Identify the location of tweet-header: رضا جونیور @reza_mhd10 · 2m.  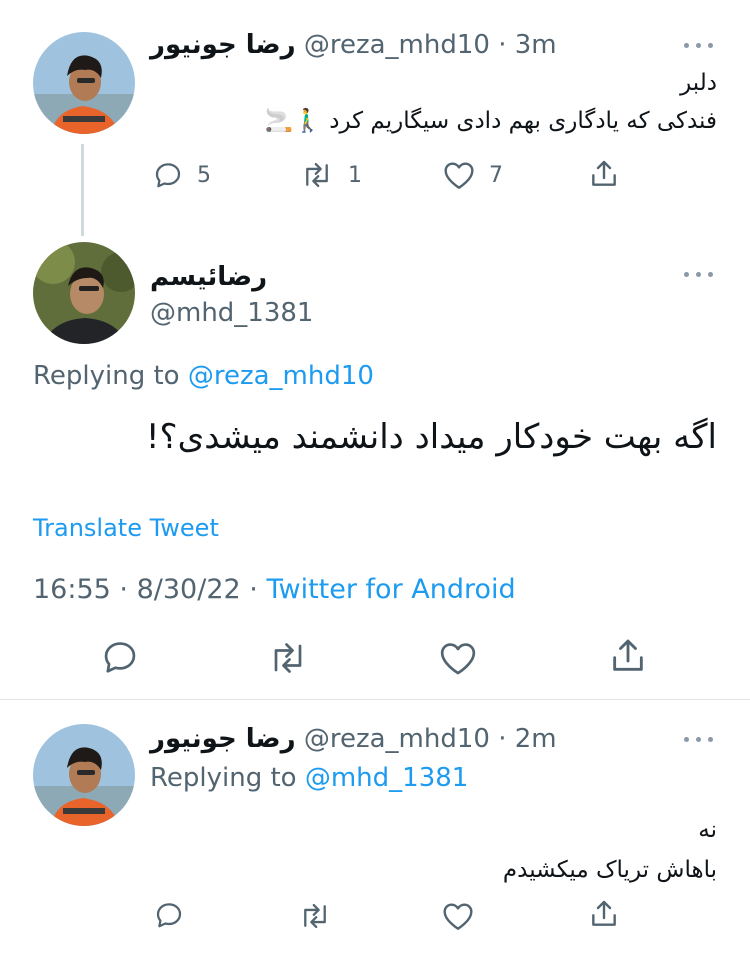
(353, 739).